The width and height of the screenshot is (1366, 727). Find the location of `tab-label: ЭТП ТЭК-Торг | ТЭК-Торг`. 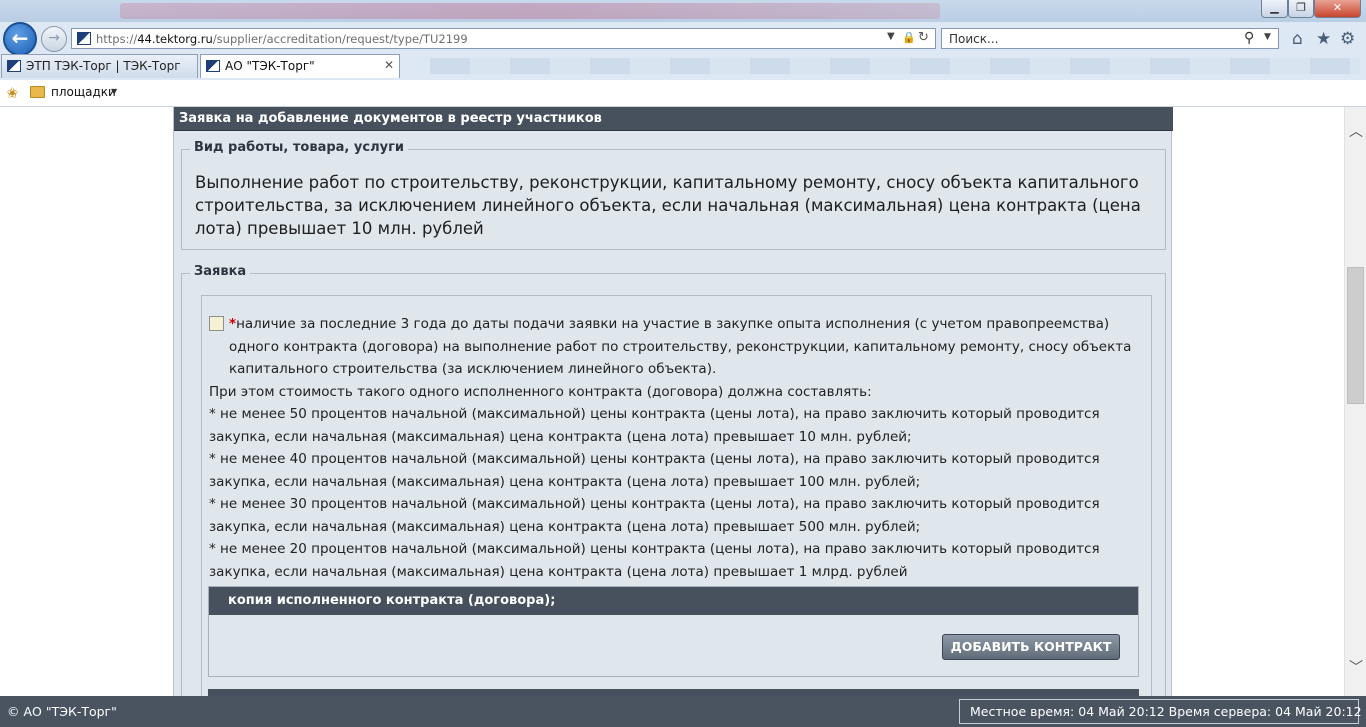

tab-label: ЭТП ТЭК-Торг | ТЭК-Торг is located at coordinates (103, 66).